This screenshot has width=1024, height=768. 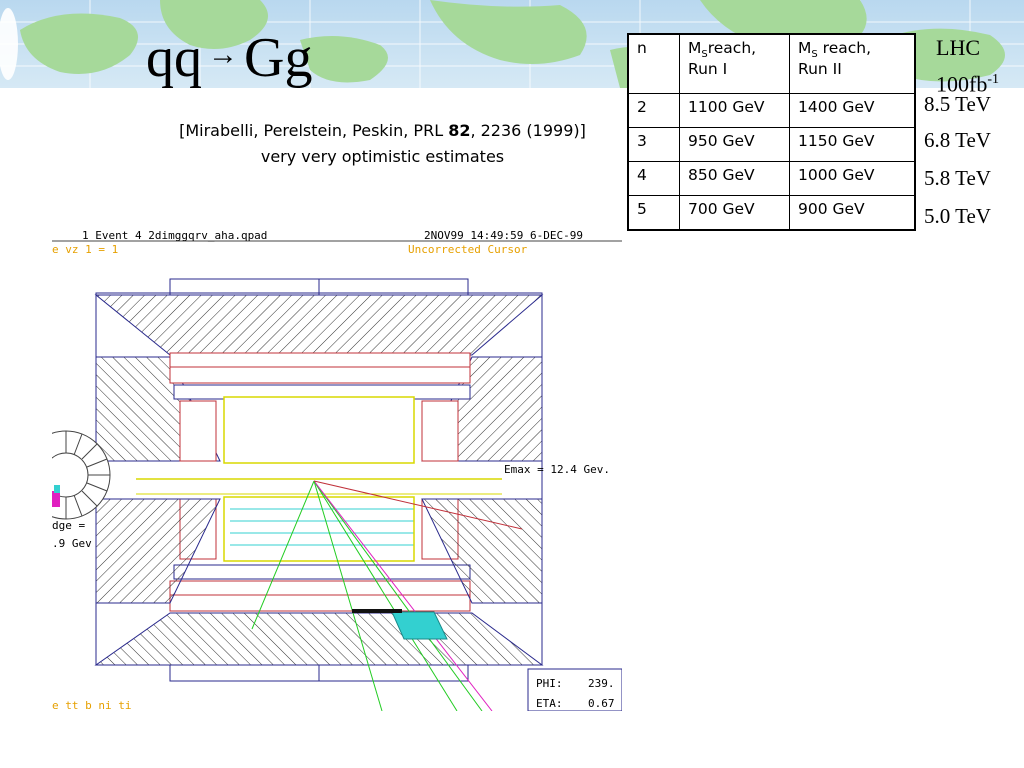 I want to click on cell-run1: 700 GeV, so click(x=734, y=213).